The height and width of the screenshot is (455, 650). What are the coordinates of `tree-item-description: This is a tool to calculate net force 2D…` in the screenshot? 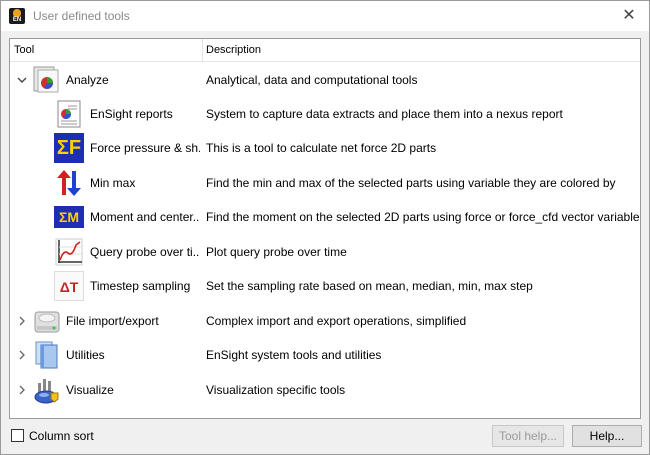 It's located at (321, 148).